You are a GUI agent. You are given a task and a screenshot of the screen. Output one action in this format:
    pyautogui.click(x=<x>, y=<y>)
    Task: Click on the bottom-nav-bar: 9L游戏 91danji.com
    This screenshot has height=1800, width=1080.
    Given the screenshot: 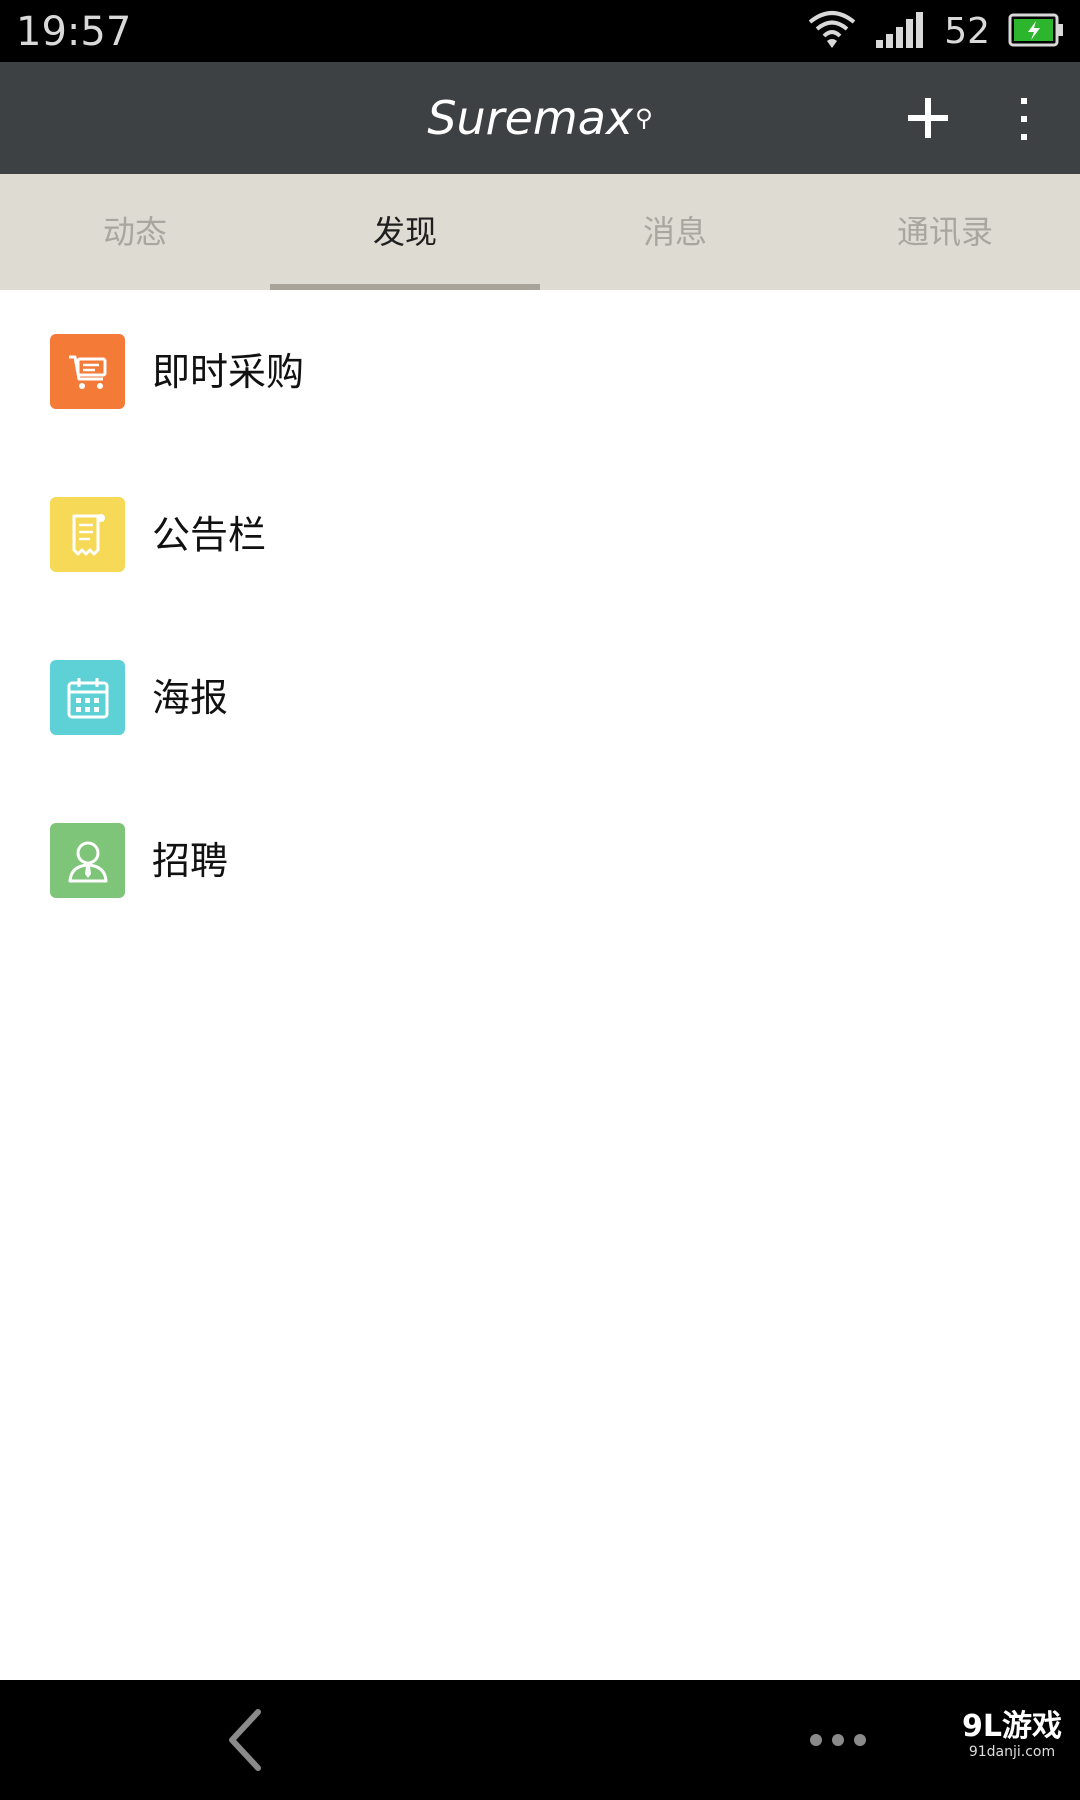 What is the action you would take?
    pyautogui.click(x=540, y=1740)
    